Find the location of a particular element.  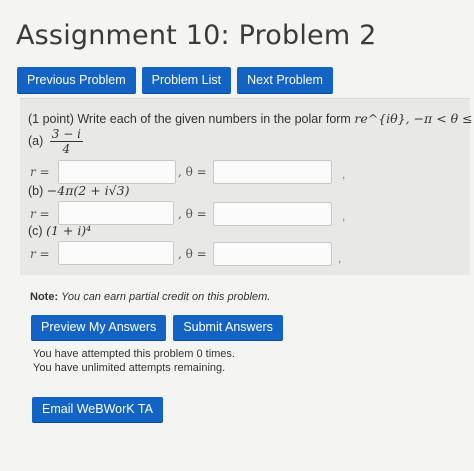

part-c-comma: , is located at coordinates (340, 258).